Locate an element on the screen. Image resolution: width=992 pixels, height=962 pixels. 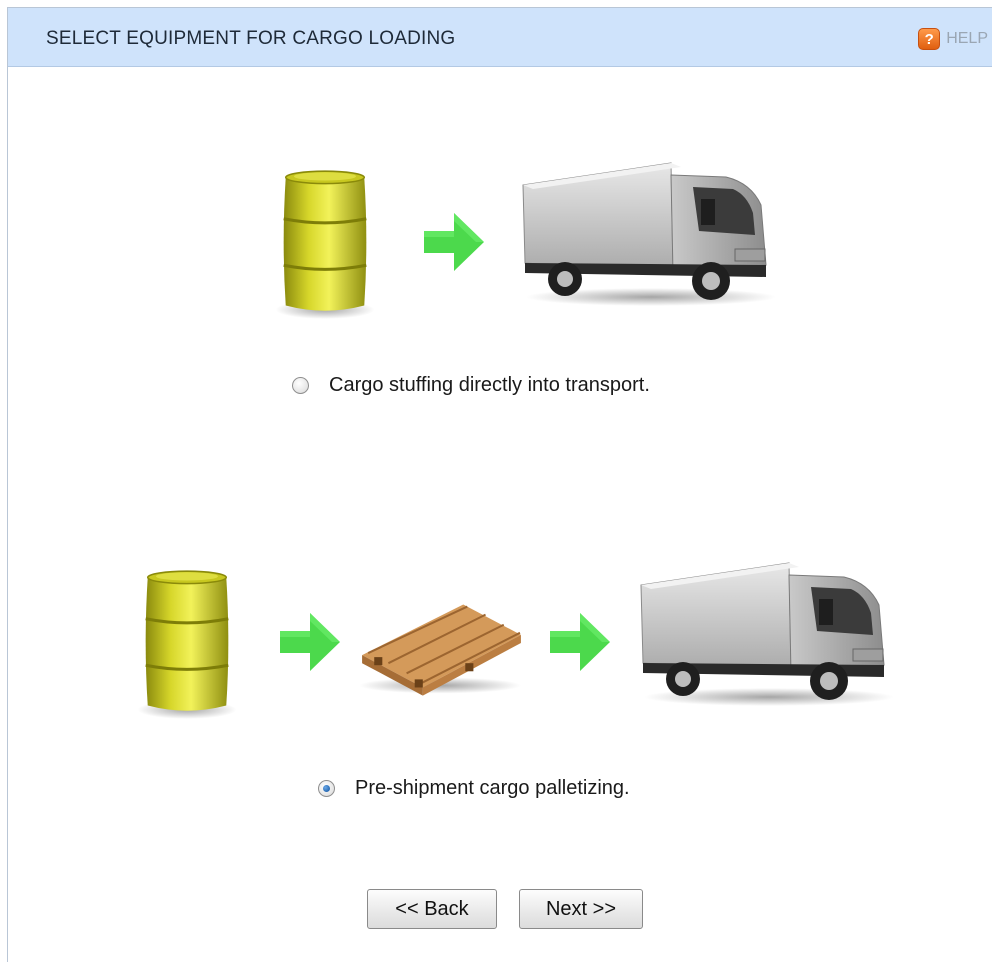
help-label: HELP is located at coordinates (967, 38).